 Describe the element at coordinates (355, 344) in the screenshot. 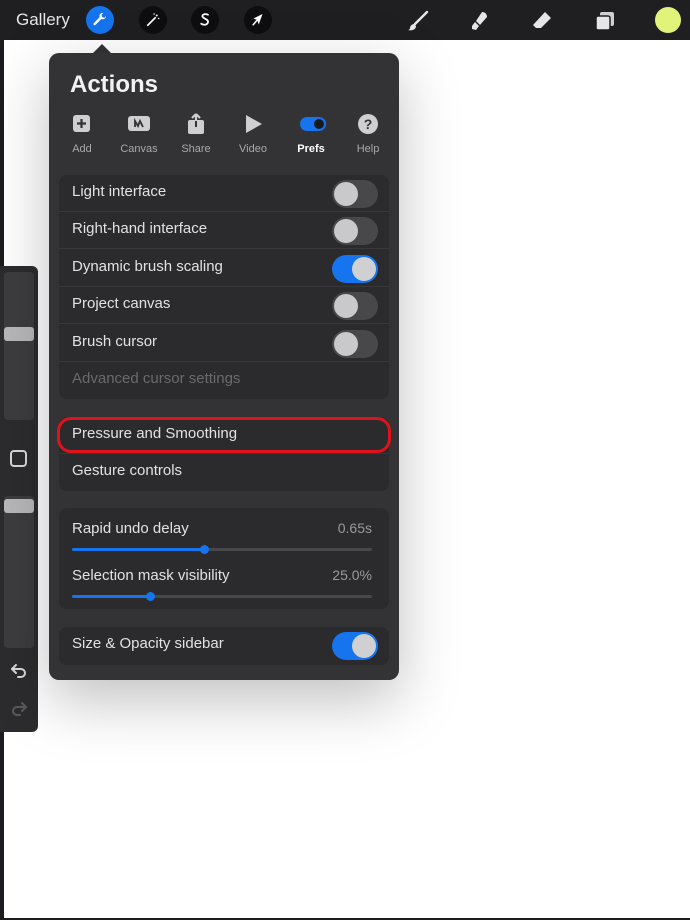

I see `brush-cursor-toggle` at that location.